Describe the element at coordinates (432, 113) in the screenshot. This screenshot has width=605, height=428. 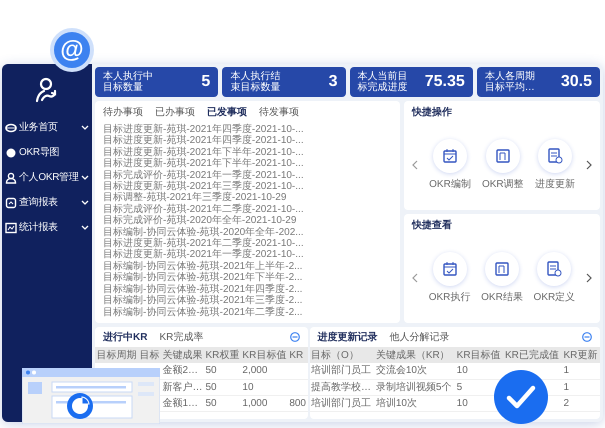
I see `panel-title: 快捷操作` at that location.